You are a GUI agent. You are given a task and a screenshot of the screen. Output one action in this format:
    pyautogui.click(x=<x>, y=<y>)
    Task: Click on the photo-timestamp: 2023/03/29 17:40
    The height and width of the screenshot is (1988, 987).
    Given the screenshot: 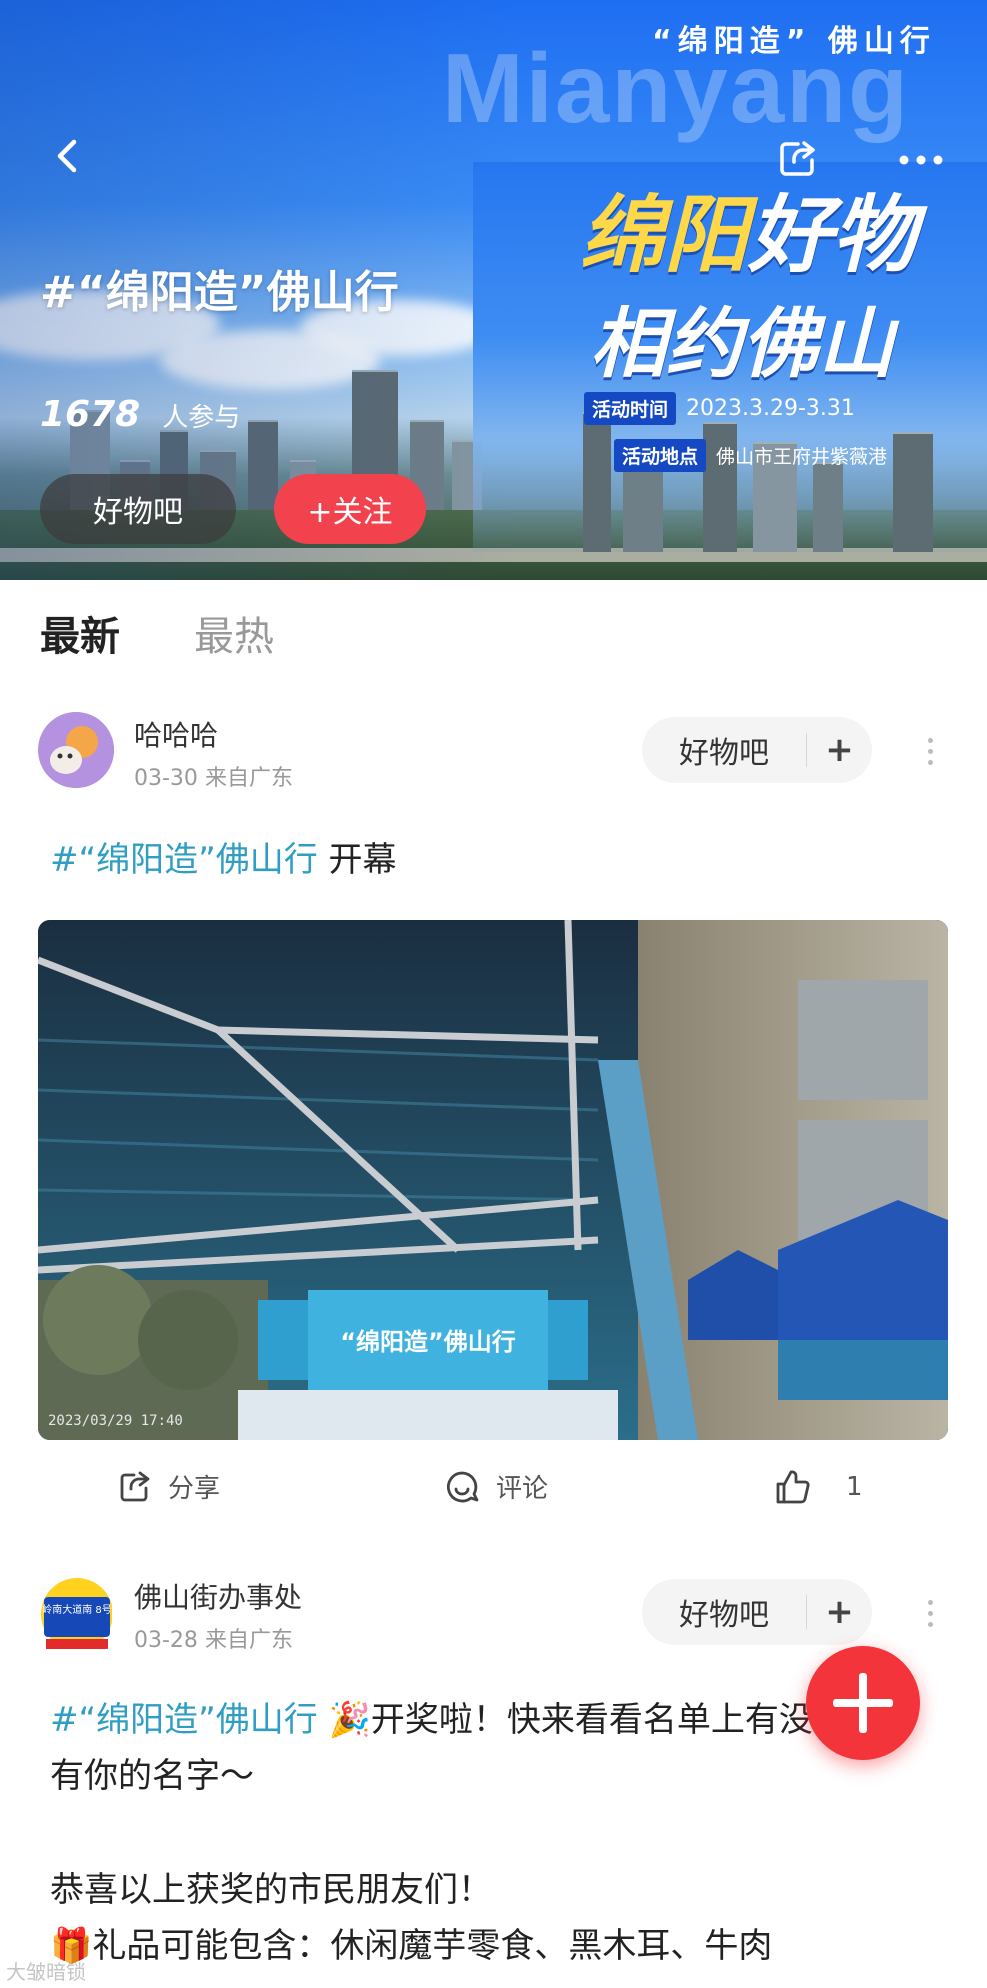 What is the action you would take?
    pyautogui.click(x=115, y=1421)
    